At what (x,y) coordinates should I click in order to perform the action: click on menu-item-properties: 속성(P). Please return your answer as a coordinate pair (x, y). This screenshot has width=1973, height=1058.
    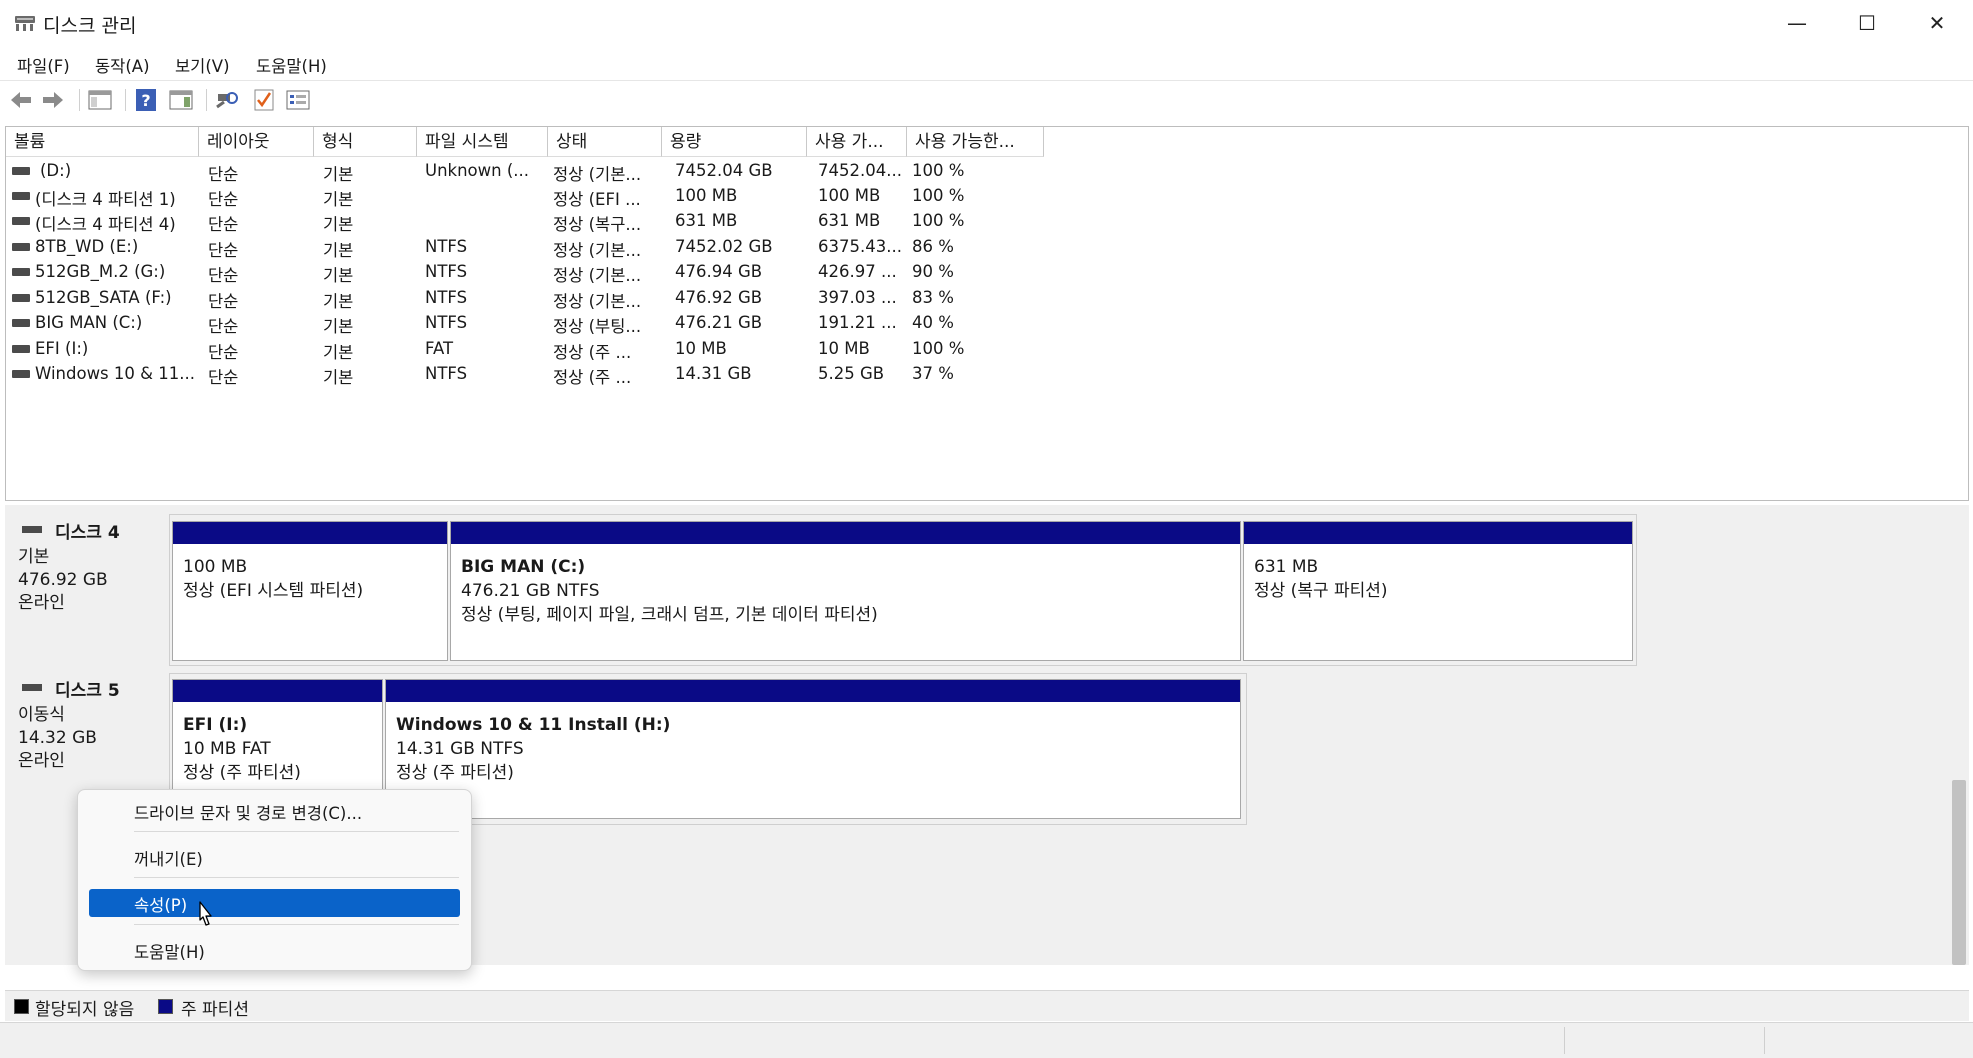
    Looking at the image, I should click on (274, 903).